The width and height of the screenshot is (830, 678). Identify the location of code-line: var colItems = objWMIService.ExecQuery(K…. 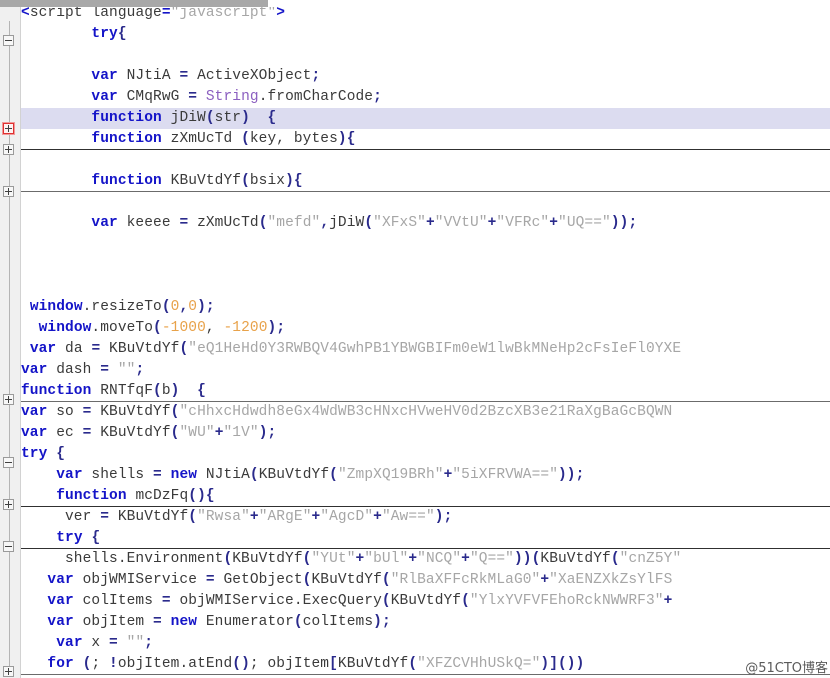
(425, 601).